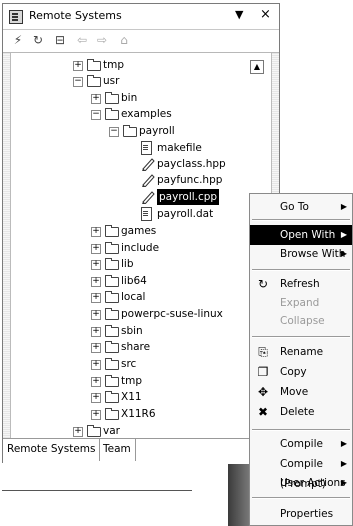 The width and height of the screenshot is (353, 526). What do you see at coordinates (97, 490) in the screenshot?
I see `background-divider` at bounding box center [97, 490].